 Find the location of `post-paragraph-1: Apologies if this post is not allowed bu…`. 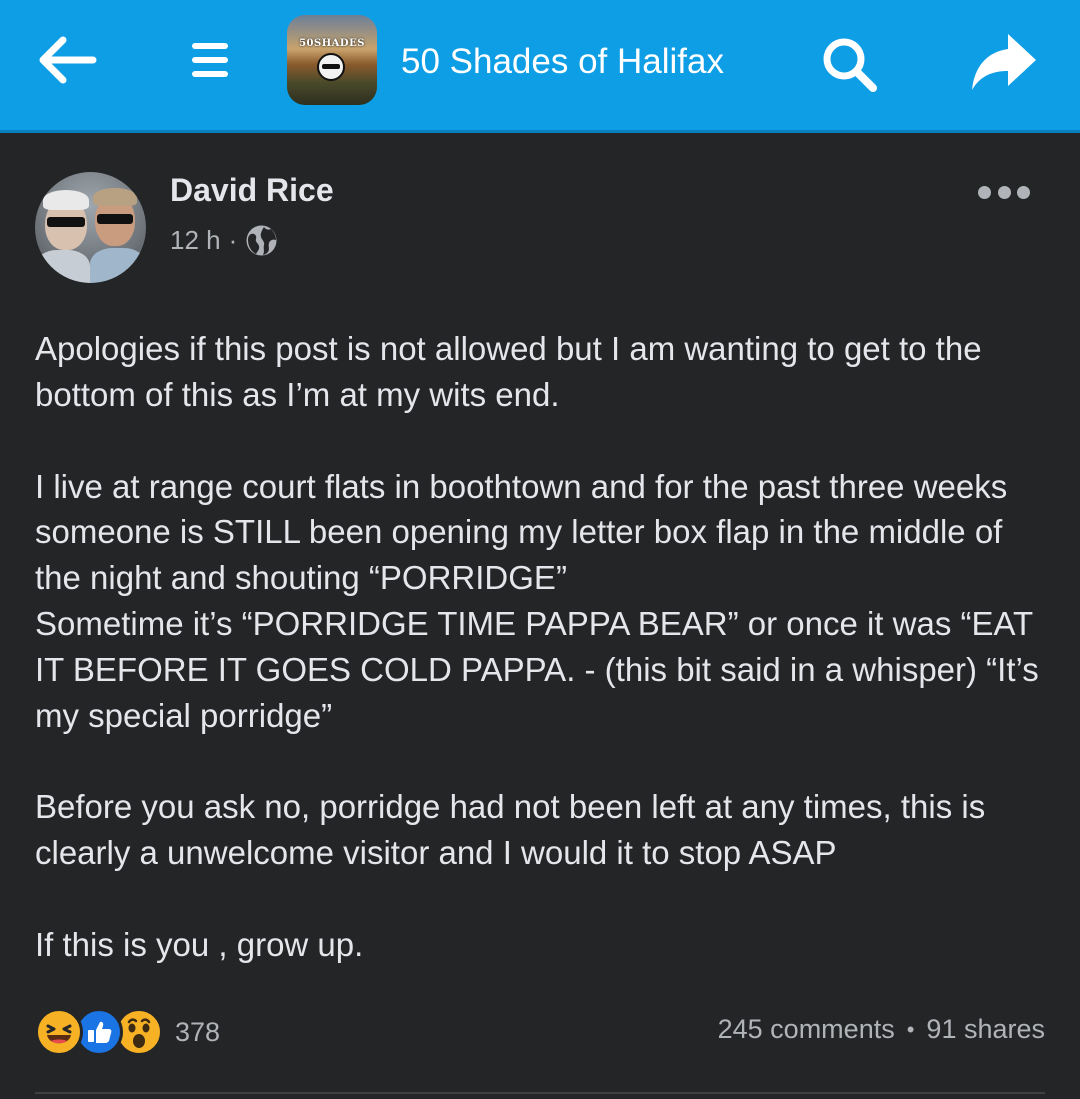

post-paragraph-1: Apologies if this post is not allowed bu… is located at coordinates (508, 371).